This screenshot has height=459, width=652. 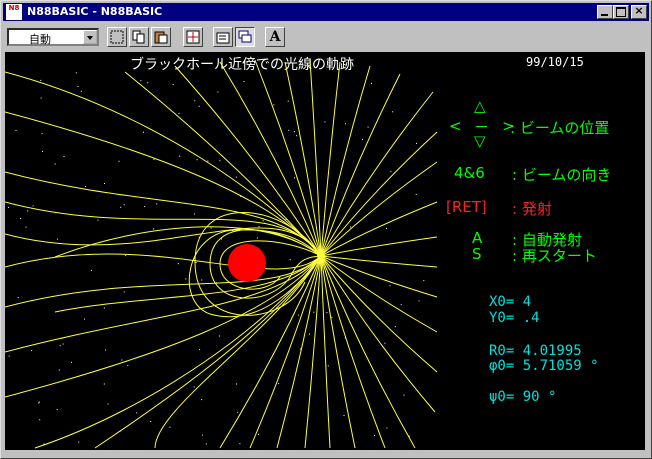 I want to click on param-phi0: φ0= 5.71059 °, so click(x=544, y=366).